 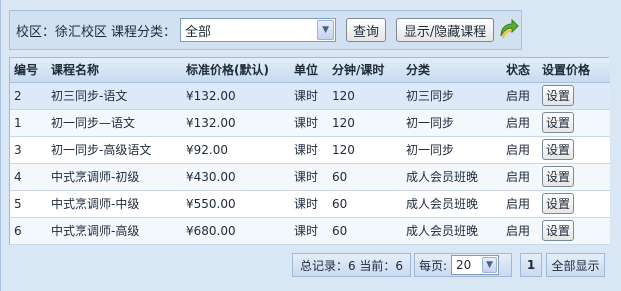 I want to click on cell-id: 1, so click(x=28, y=123).